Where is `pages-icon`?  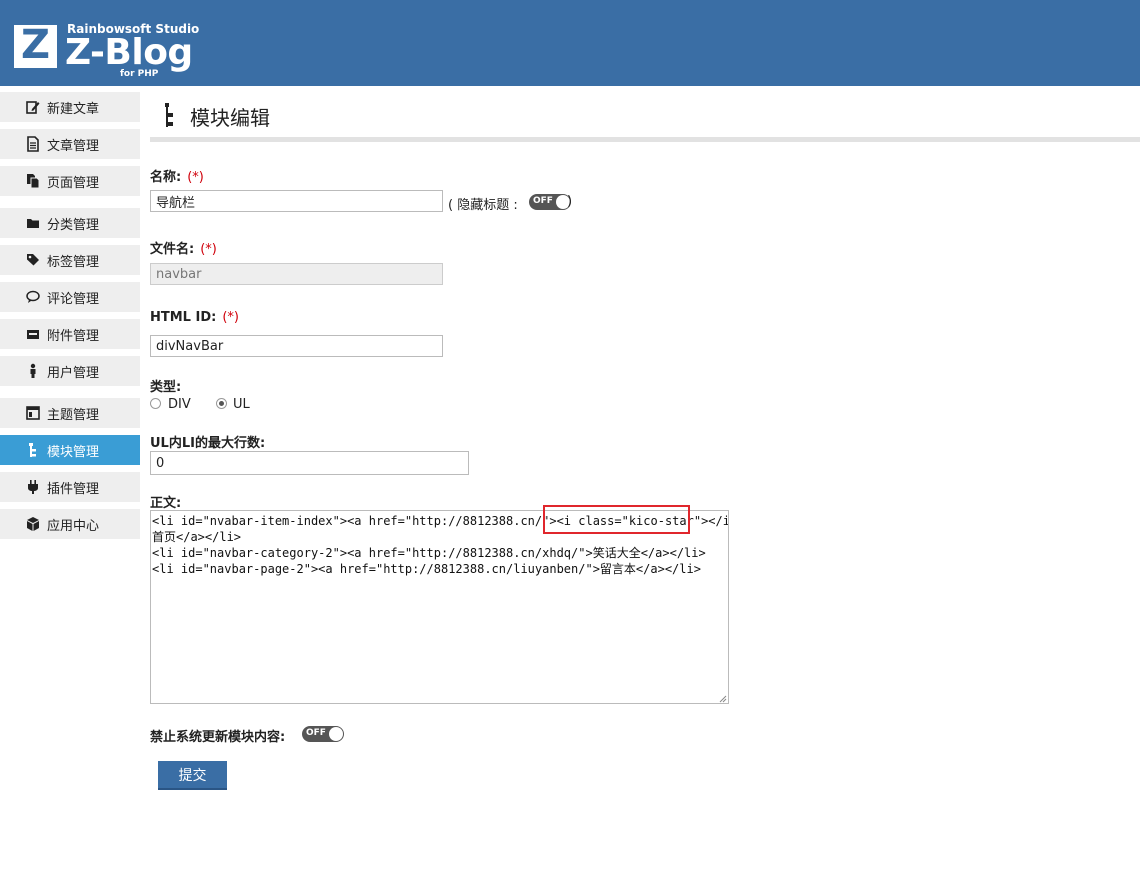 pages-icon is located at coordinates (33, 181).